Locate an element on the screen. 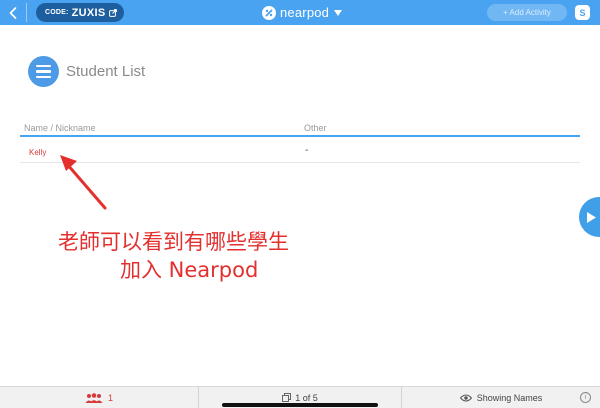  annotation-arrow is located at coordinates (83, 182).